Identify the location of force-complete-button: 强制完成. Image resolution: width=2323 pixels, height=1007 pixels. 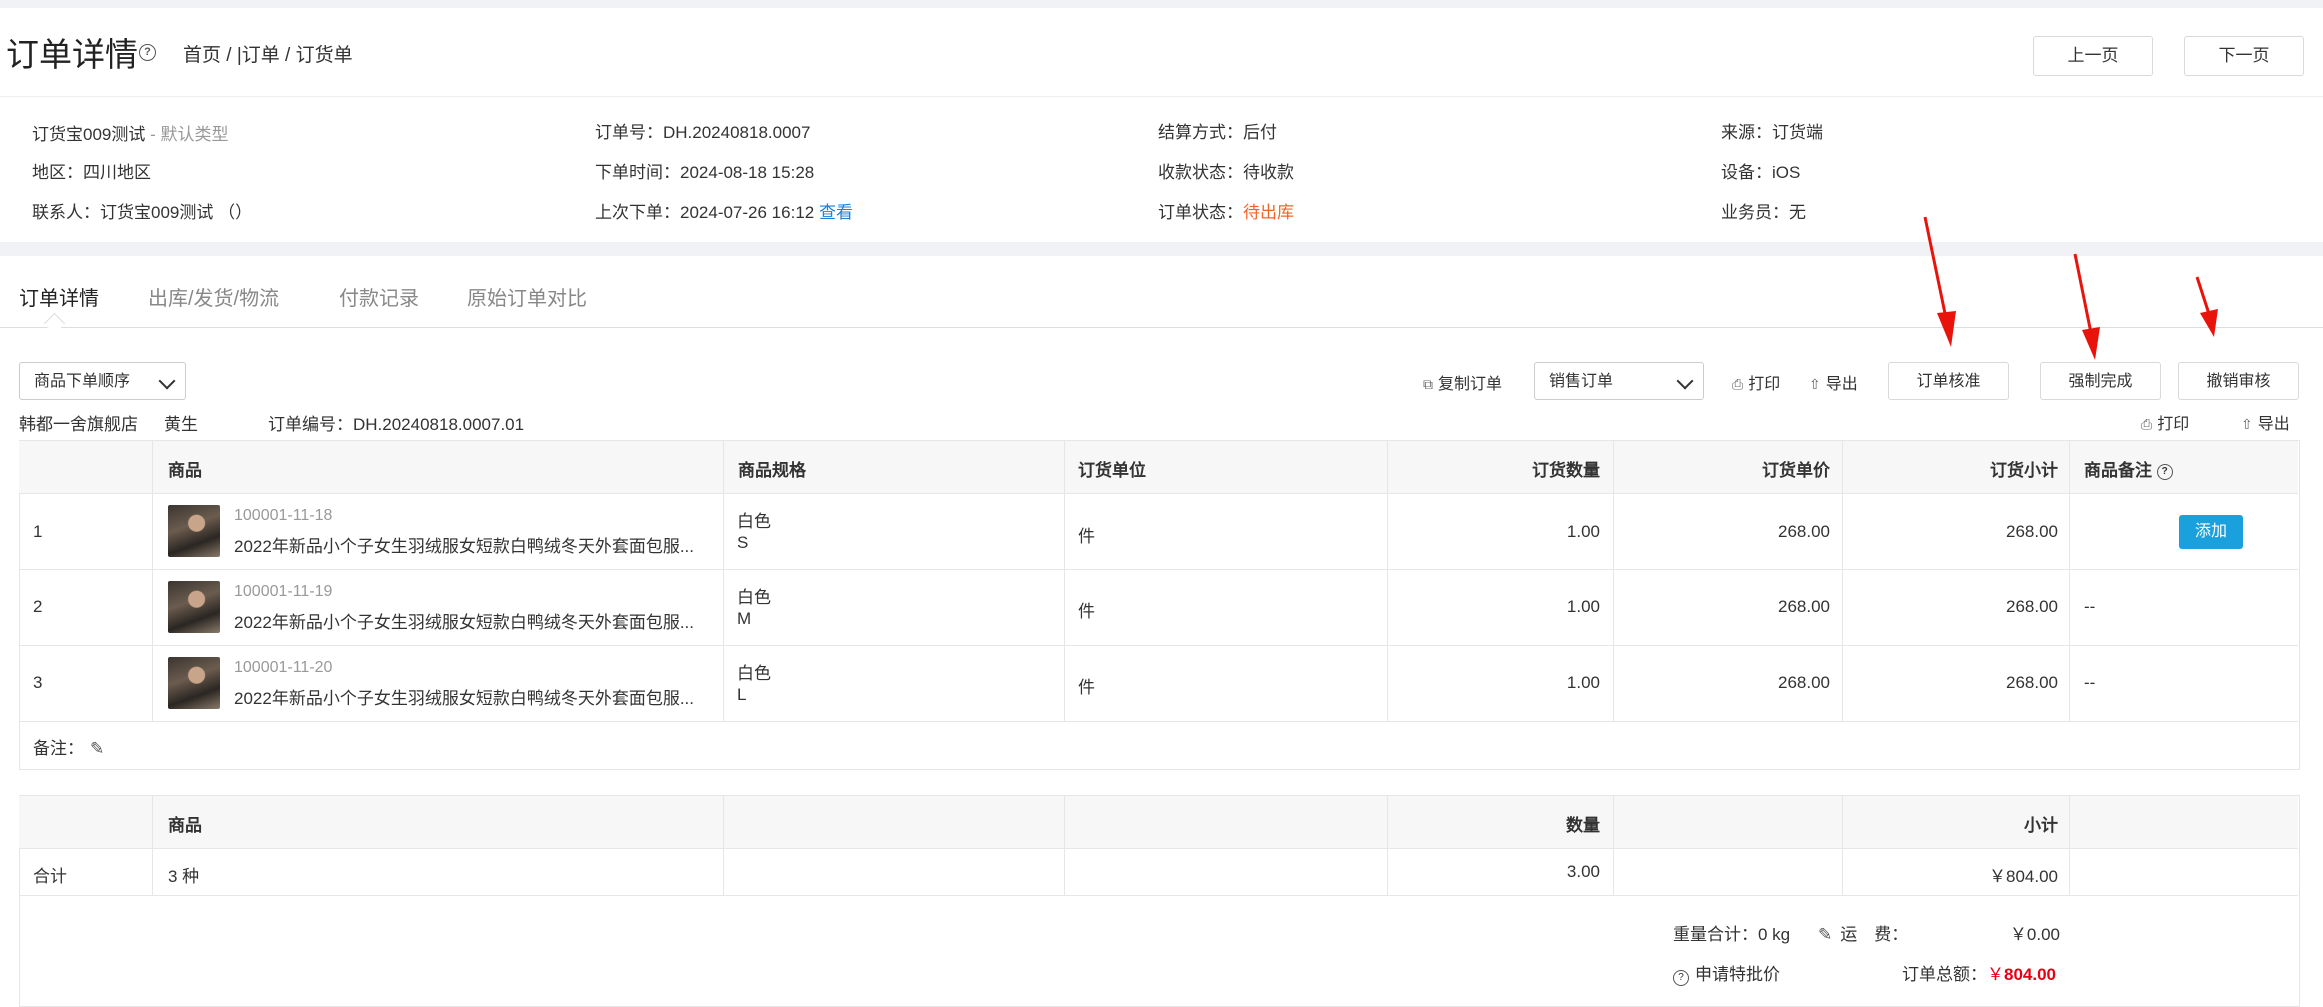
(2100, 381).